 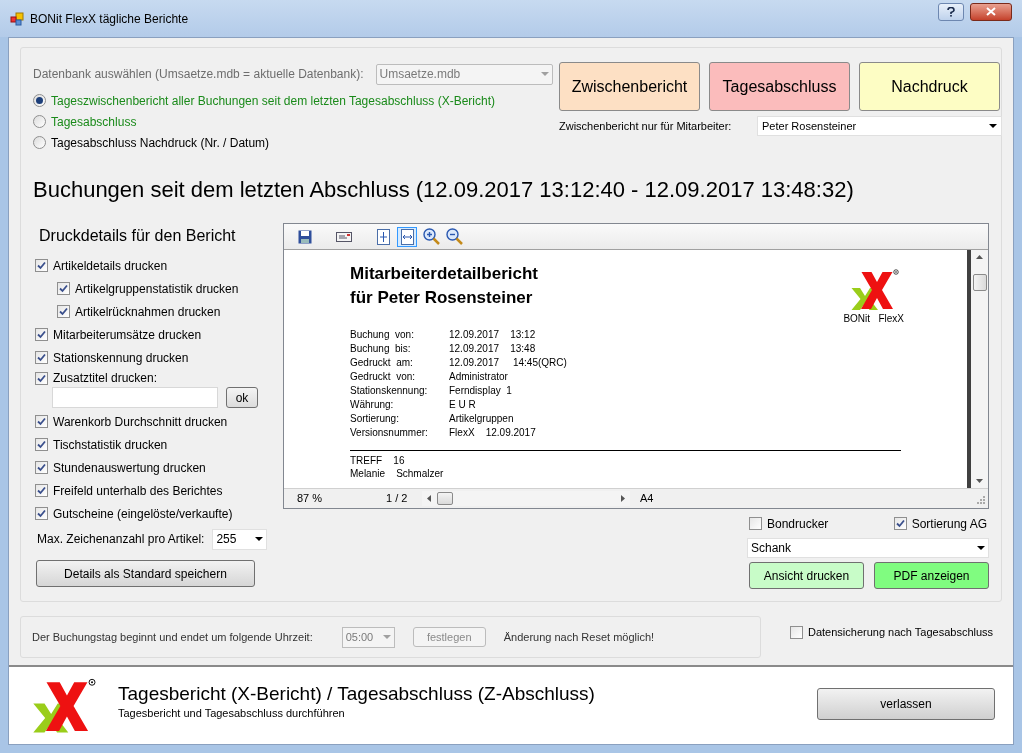 I want to click on print-details-heading: Druckdetails für den Bericht, so click(x=137, y=236).